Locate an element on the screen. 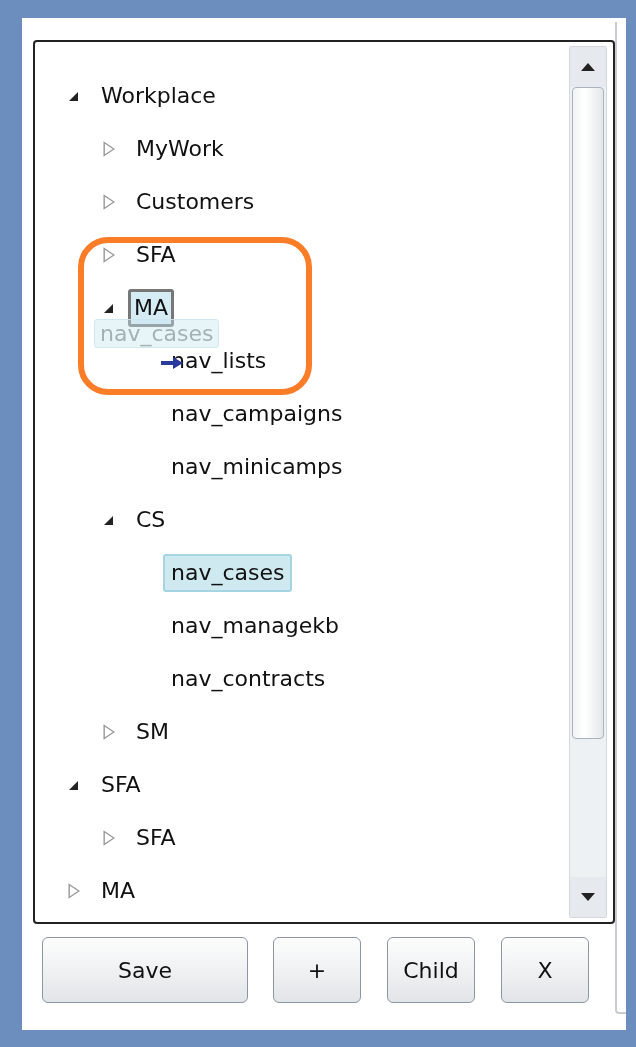  tree-item: nav_contracts is located at coordinates (248, 678).